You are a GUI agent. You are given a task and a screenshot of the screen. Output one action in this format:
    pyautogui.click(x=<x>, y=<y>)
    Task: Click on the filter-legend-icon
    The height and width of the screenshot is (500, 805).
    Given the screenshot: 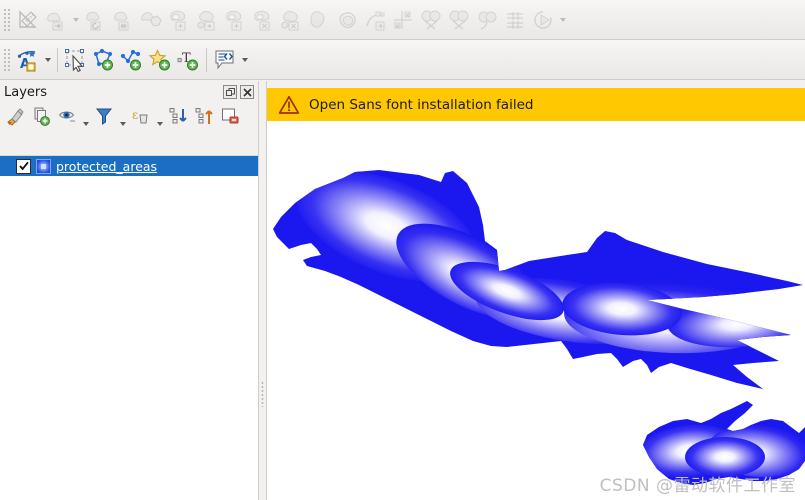 What is the action you would take?
    pyautogui.click(x=104, y=117)
    